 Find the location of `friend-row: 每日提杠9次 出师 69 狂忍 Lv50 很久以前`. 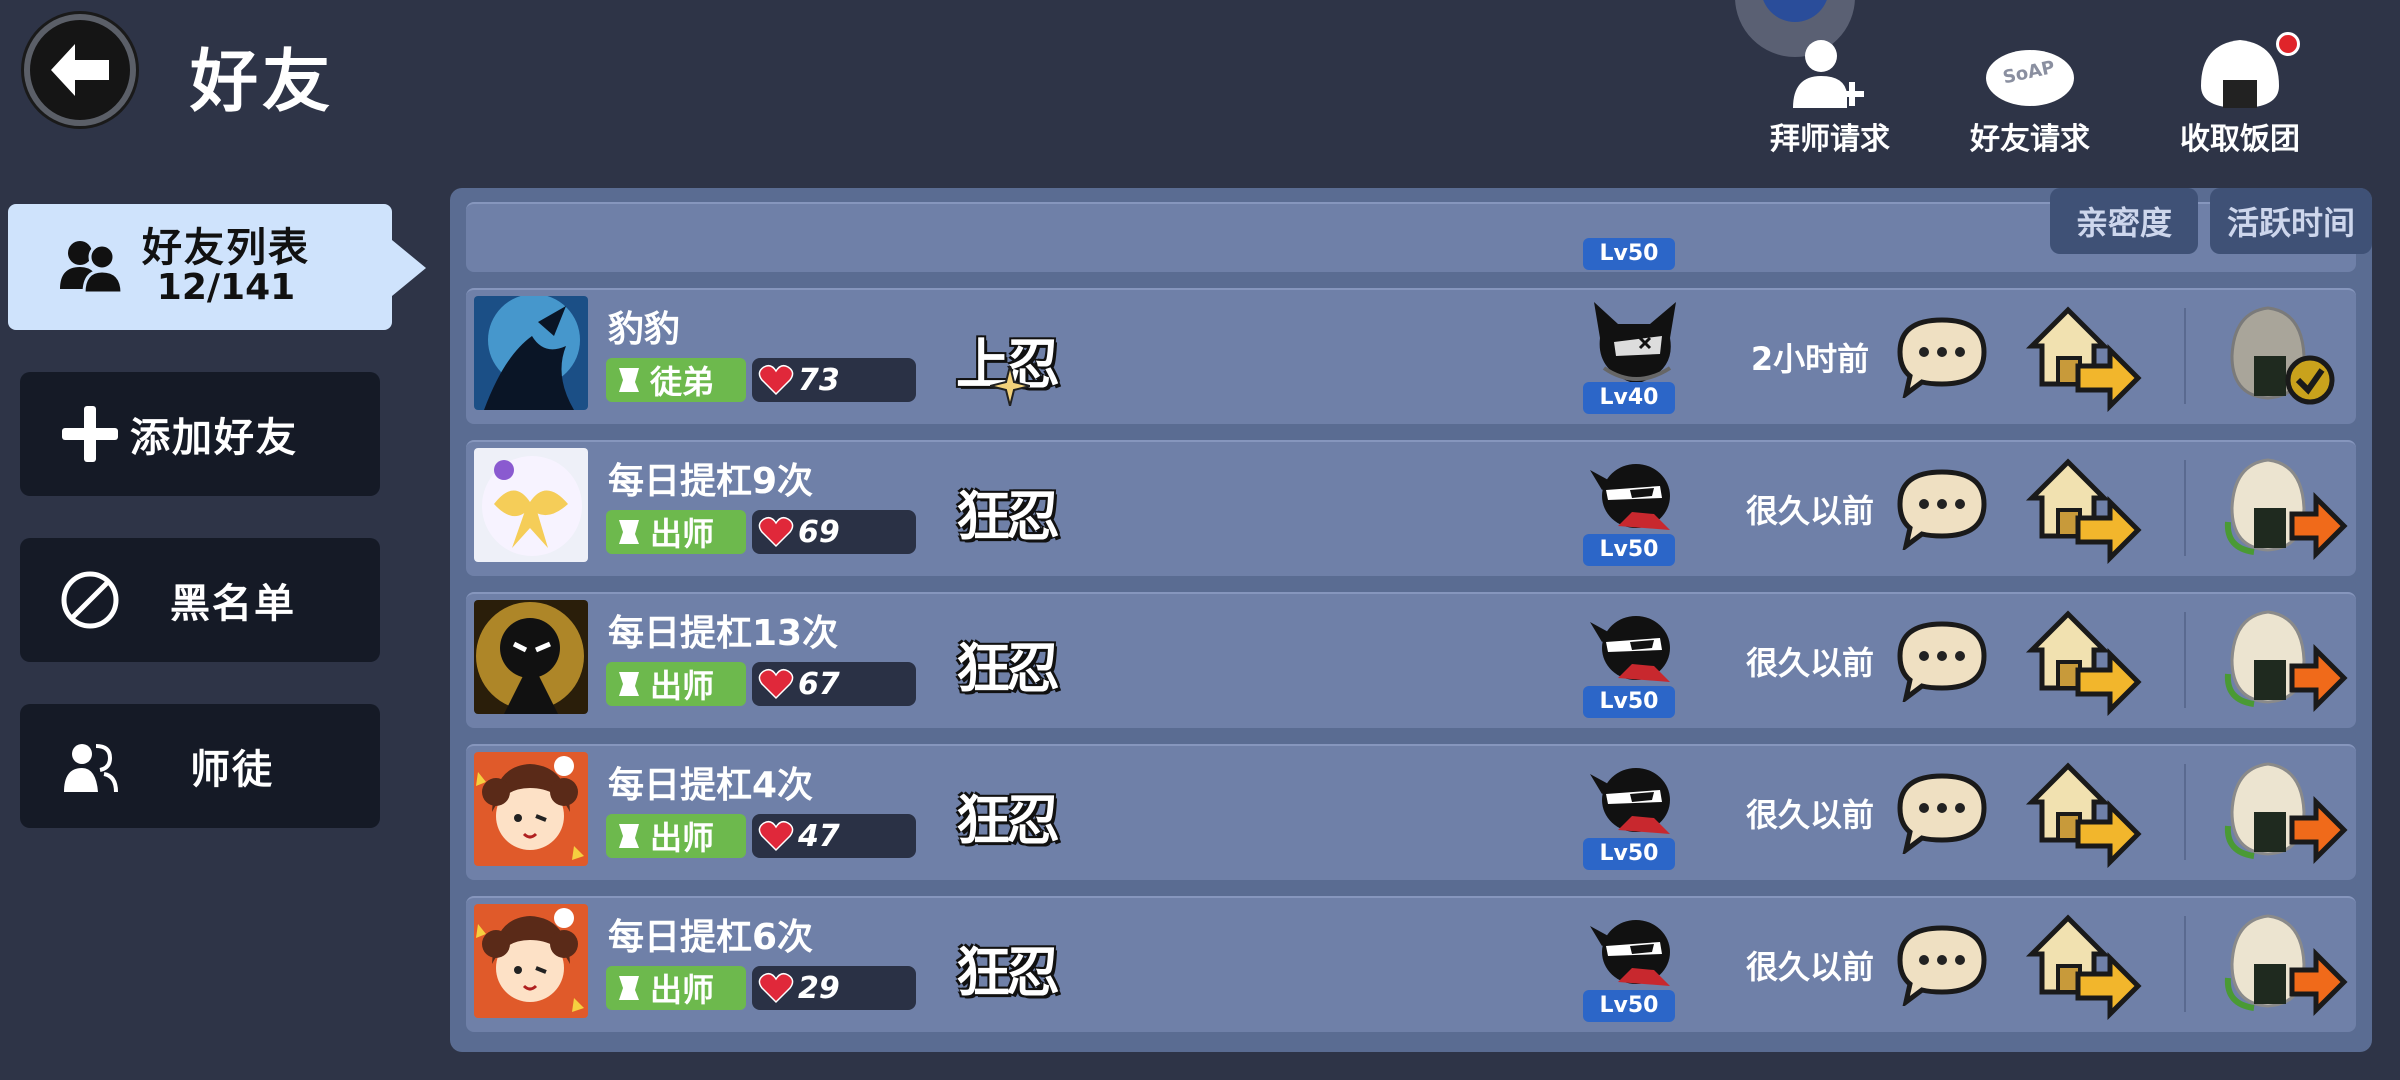

friend-row: 每日提杠9次 出师 69 狂忍 Lv50 很久以前 is located at coordinates (1411, 508).